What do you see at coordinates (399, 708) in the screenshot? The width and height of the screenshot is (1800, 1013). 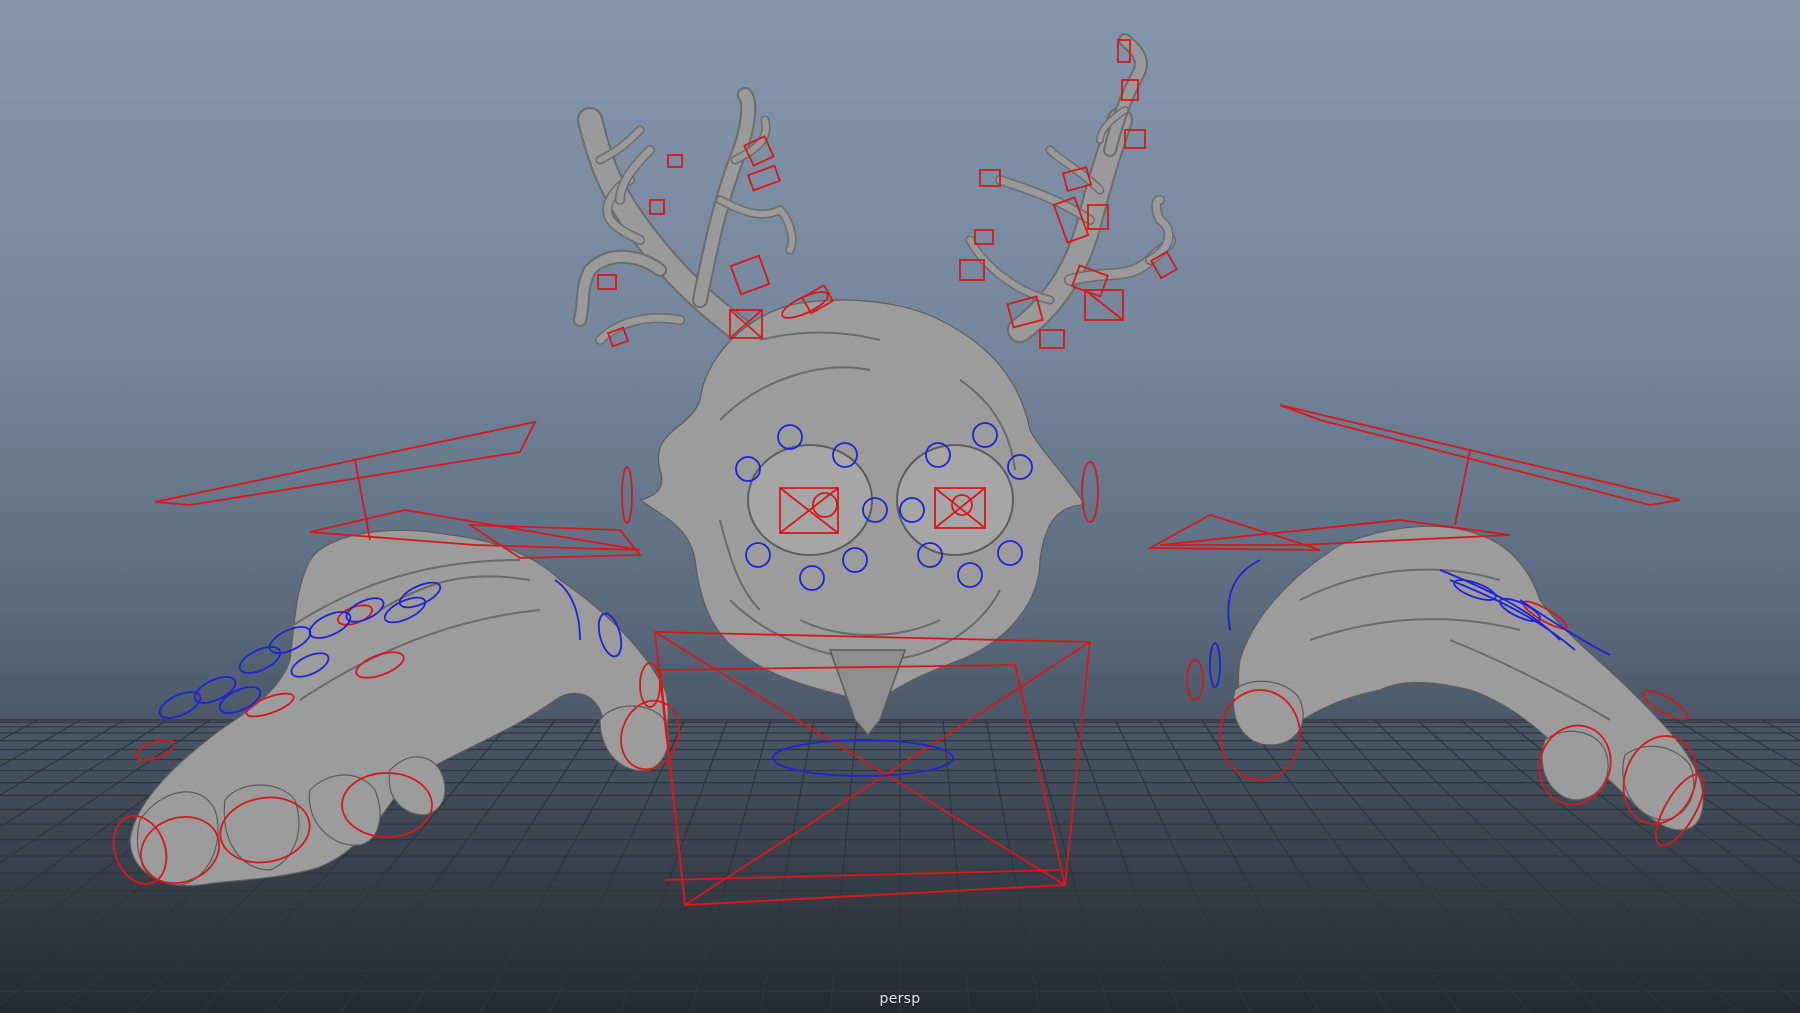 I see `left-hand-mesh` at bounding box center [399, 708].